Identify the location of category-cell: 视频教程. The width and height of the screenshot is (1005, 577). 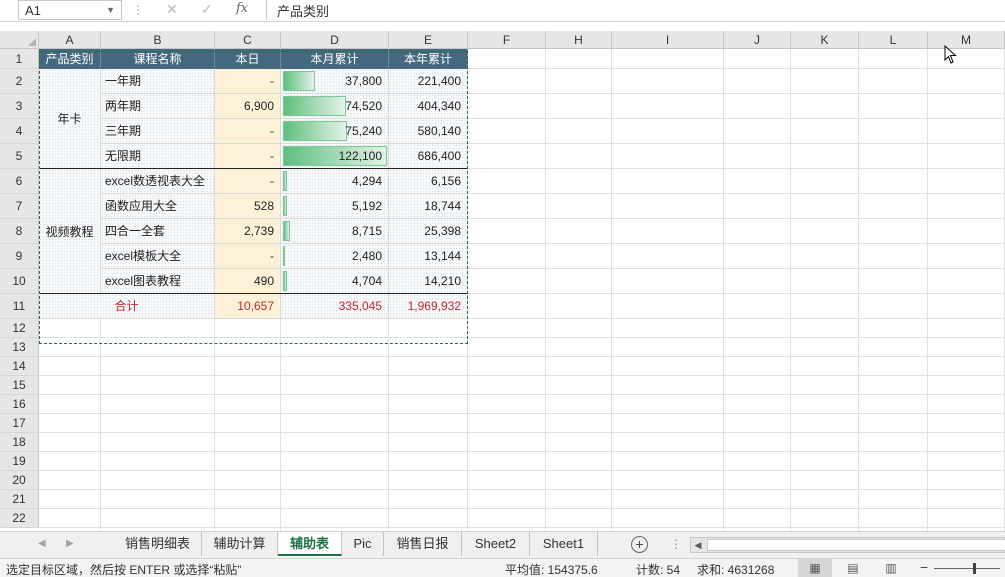
(70, 231).